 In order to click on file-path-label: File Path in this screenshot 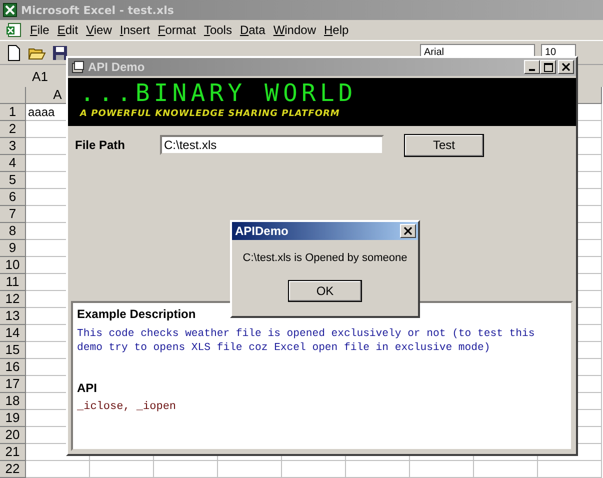, I will do `click(100, 145)`.